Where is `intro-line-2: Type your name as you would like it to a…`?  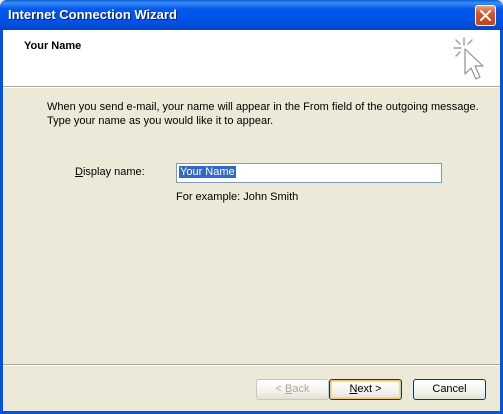
intro-line-2: Type your name as you would like it to a… is located at coordinates (160, 121).